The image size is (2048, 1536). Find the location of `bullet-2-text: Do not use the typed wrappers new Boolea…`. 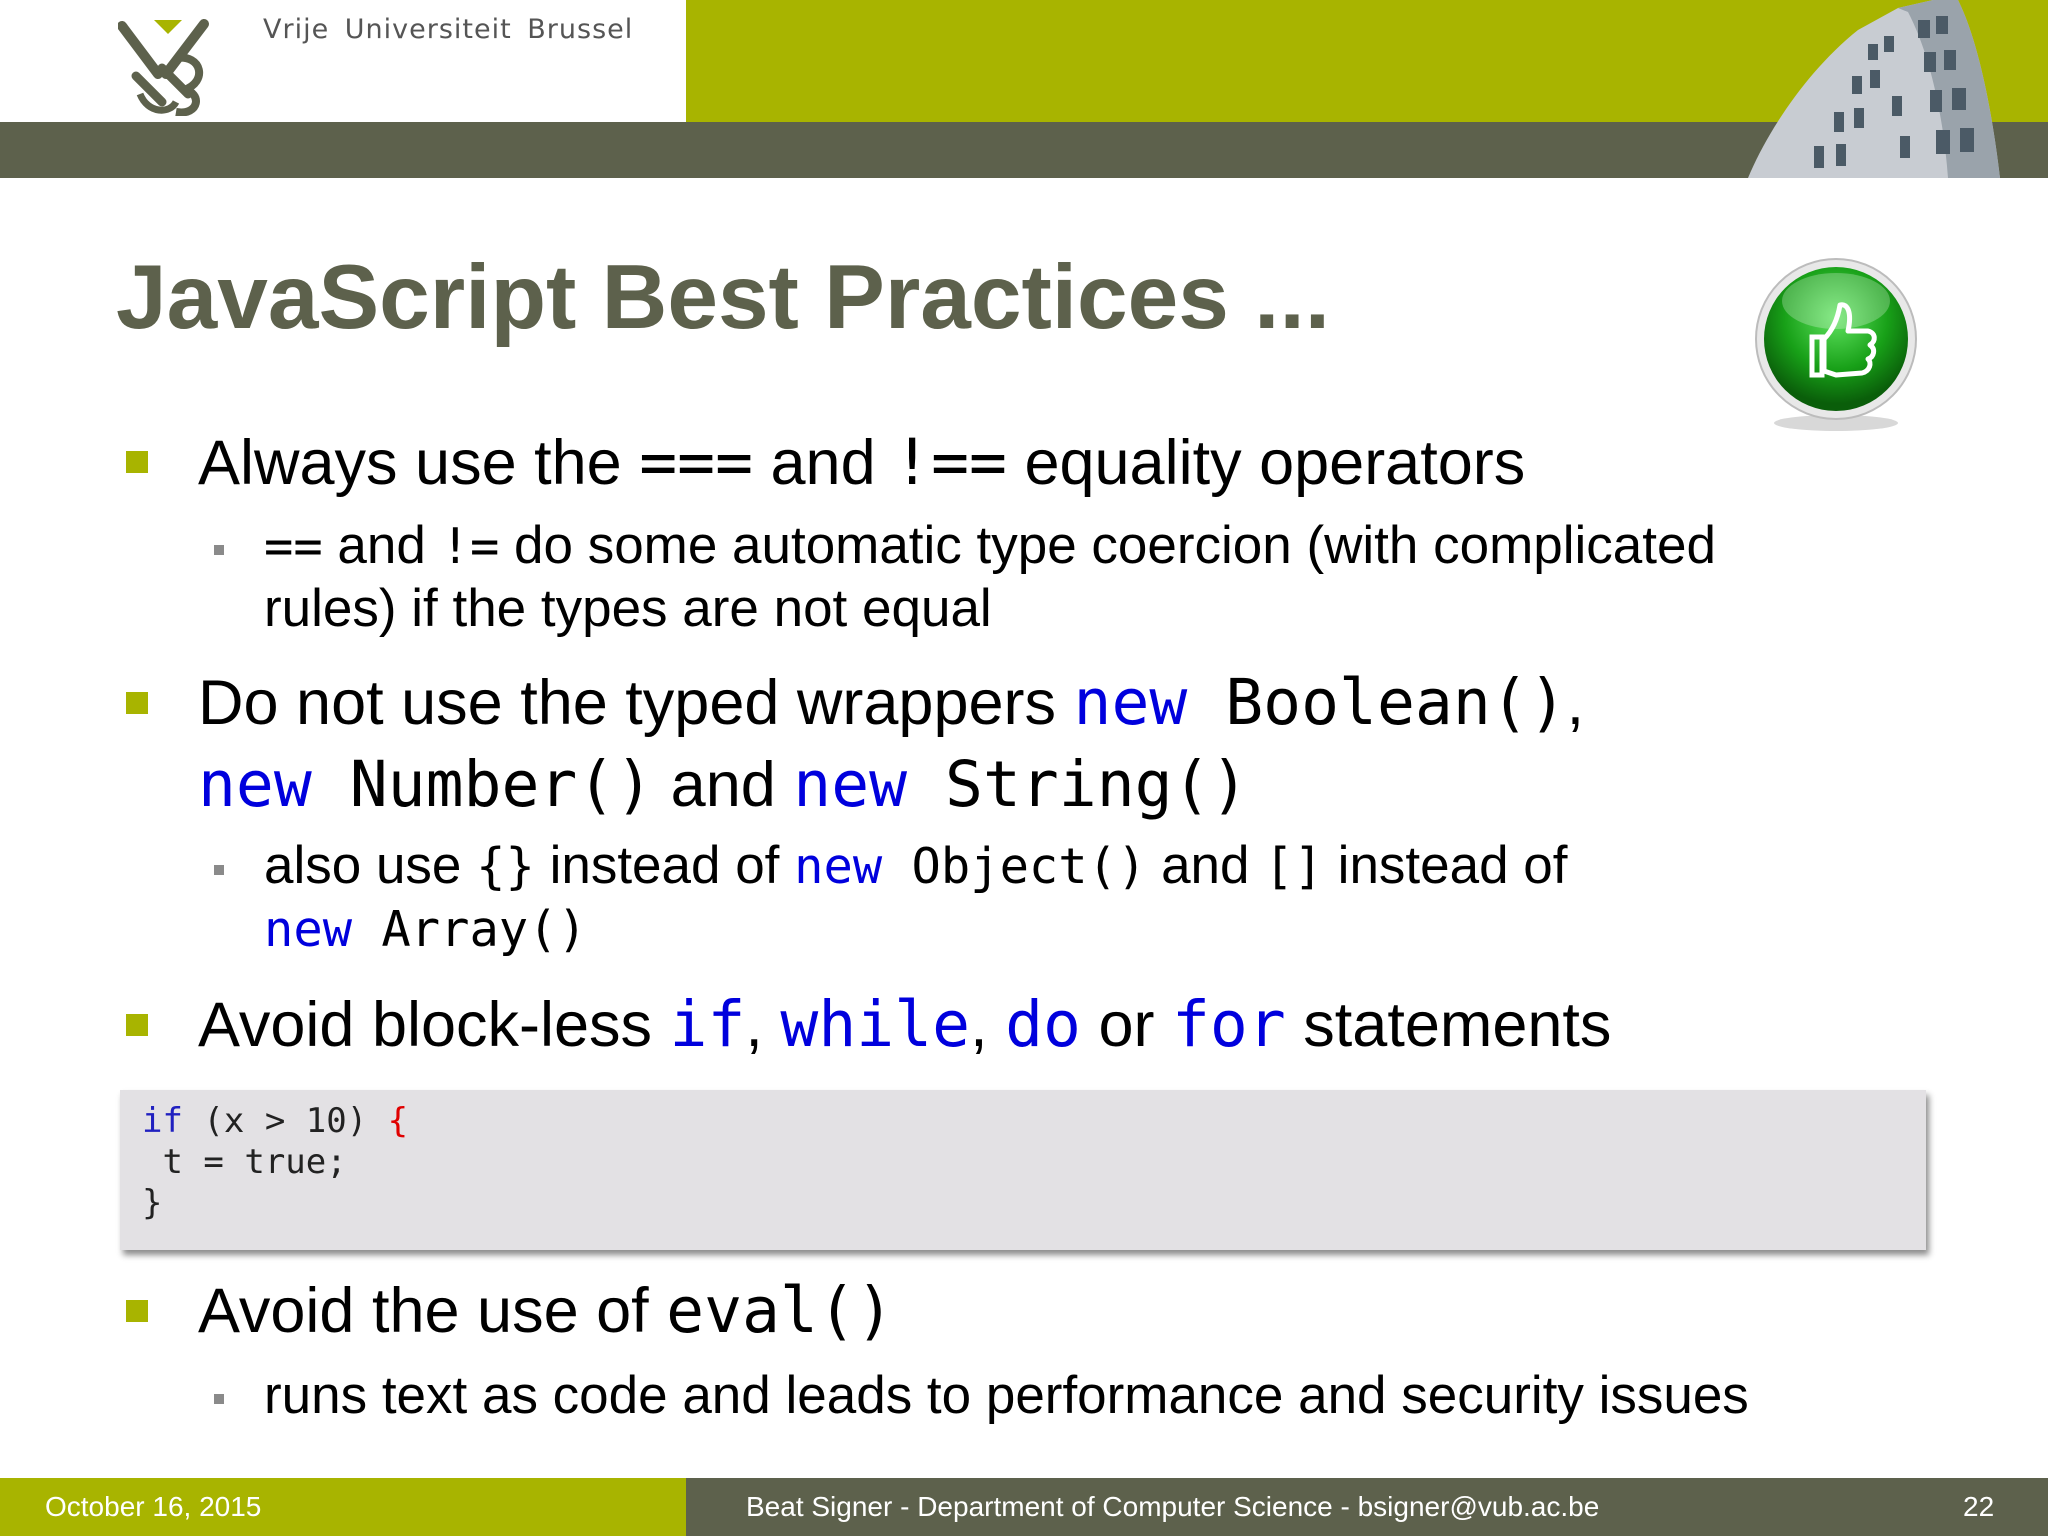

bullet-2-text: Do not use the typed wrappers new Boolea… is located at coordinates (891, 702).